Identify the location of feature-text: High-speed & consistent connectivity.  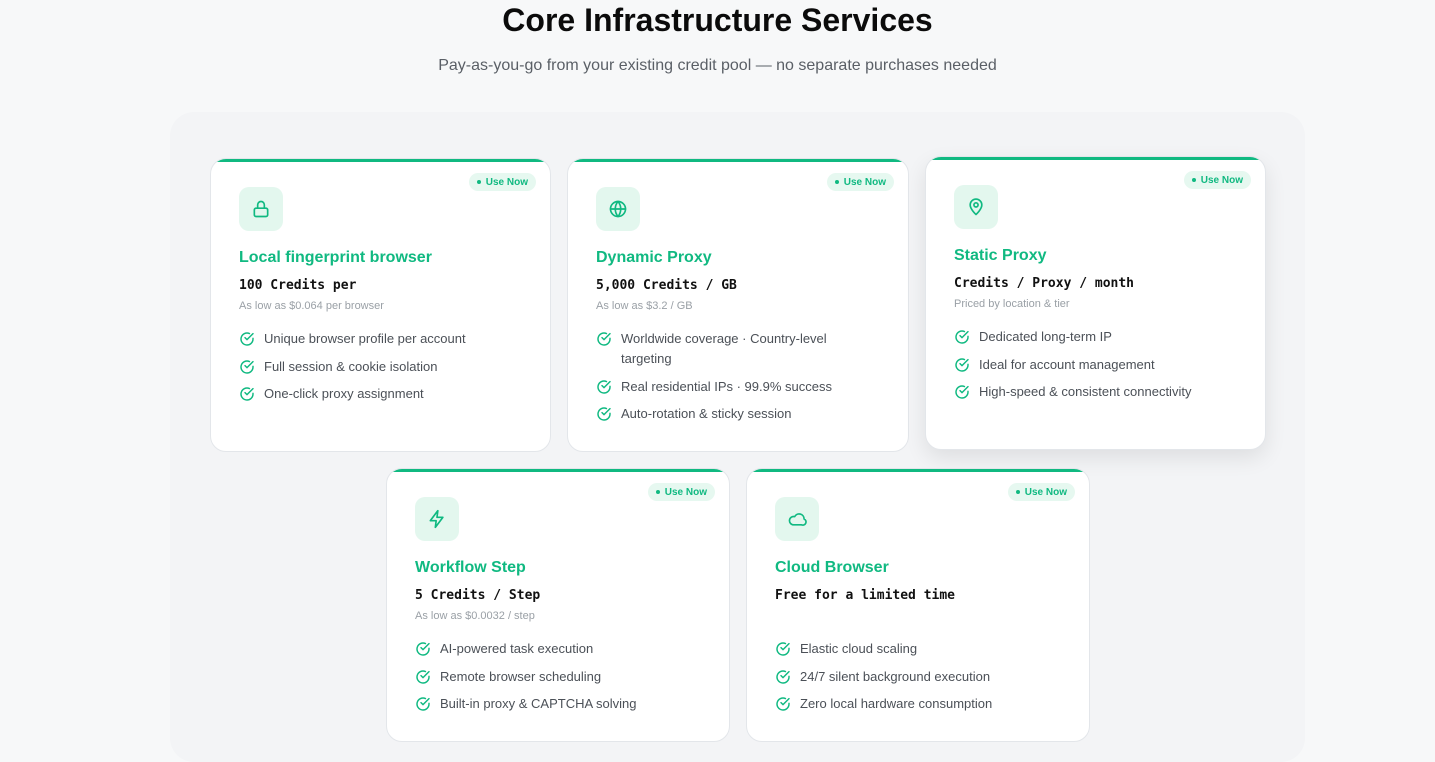
(1085, 391).